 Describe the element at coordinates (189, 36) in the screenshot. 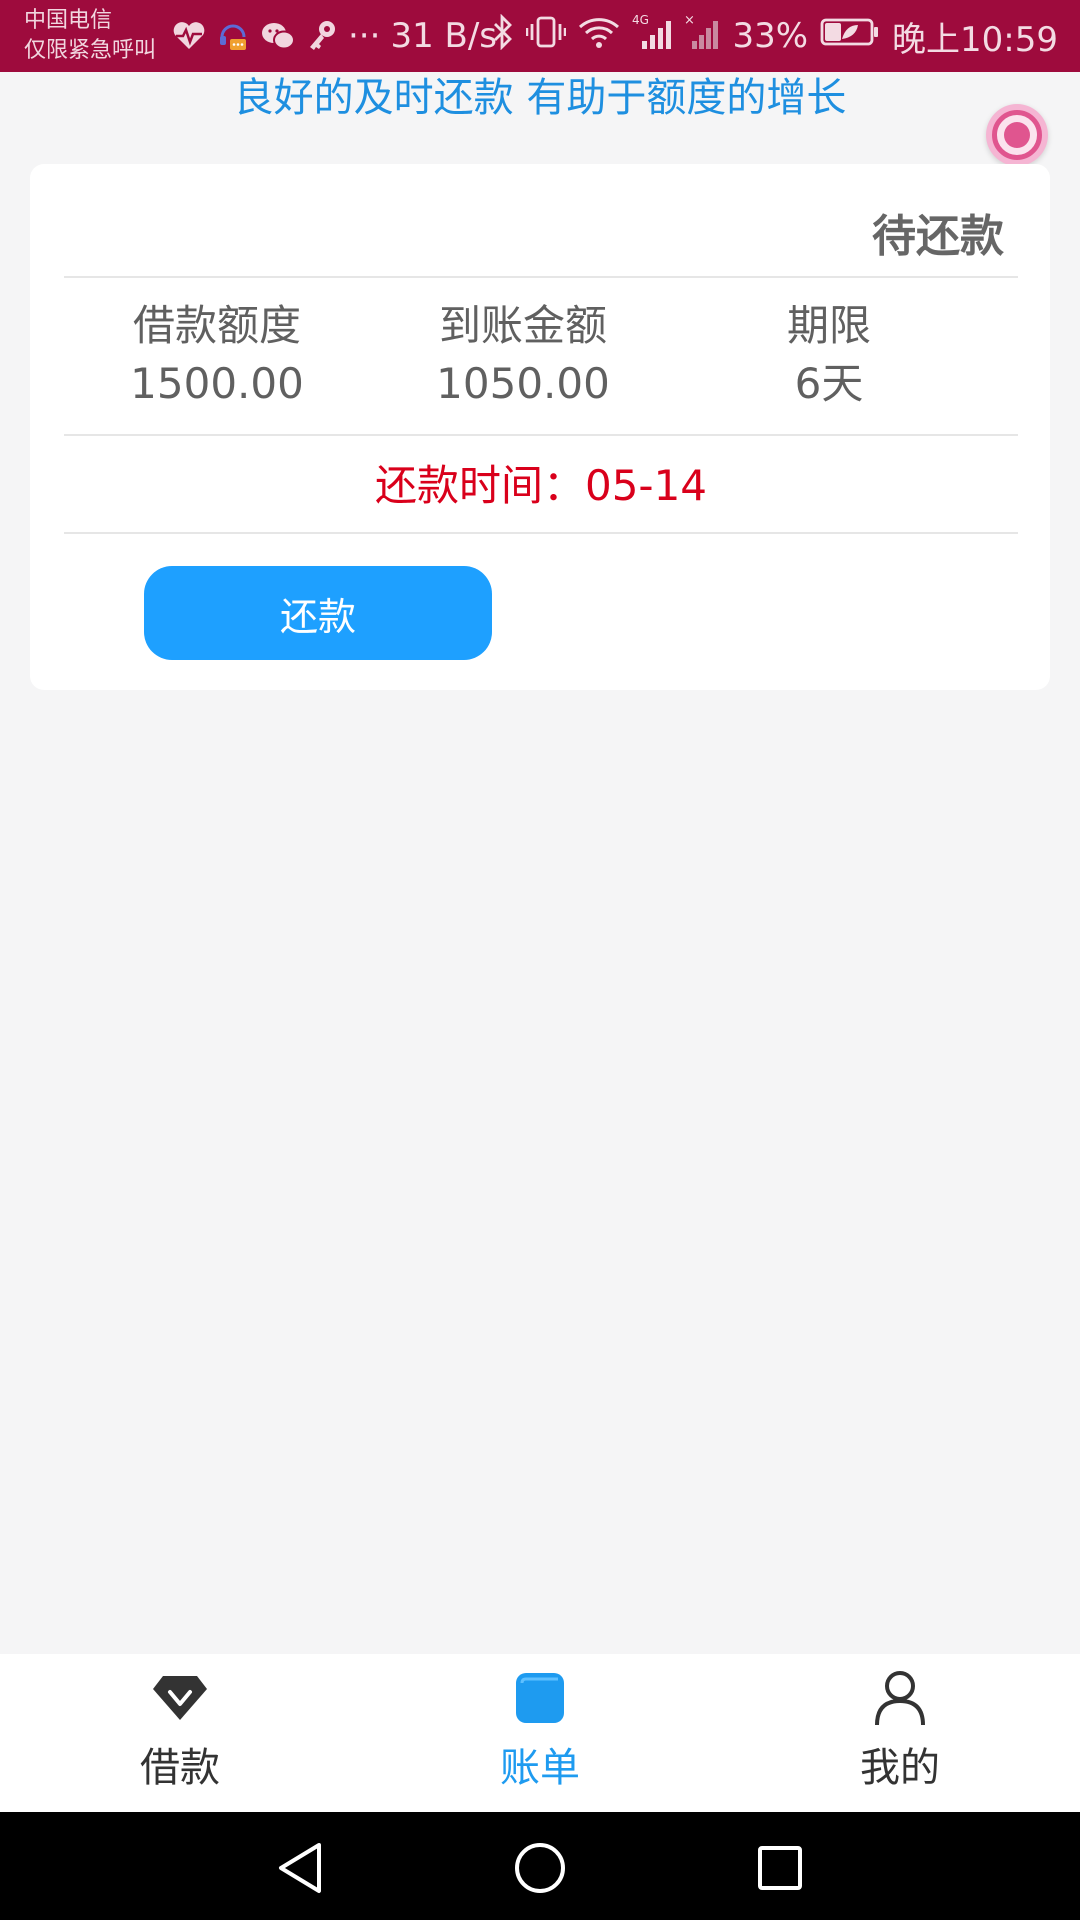

I see `heart-rate-icon` at that location.